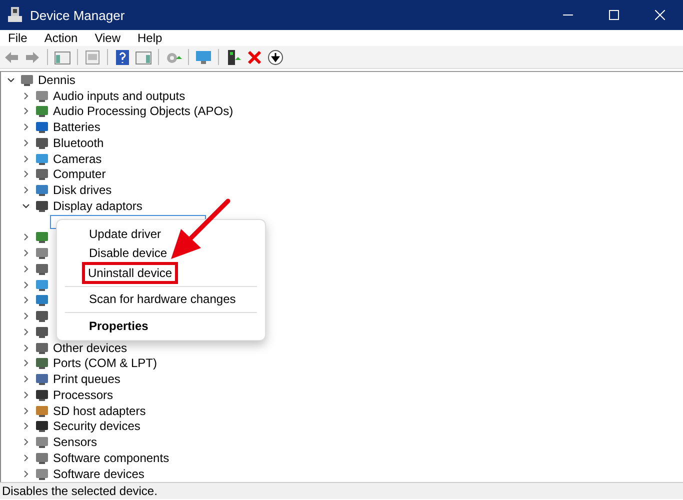  Describe the element at coordinates (111, 457) in the screenshot. I see `tree-item: Software components` at that location.